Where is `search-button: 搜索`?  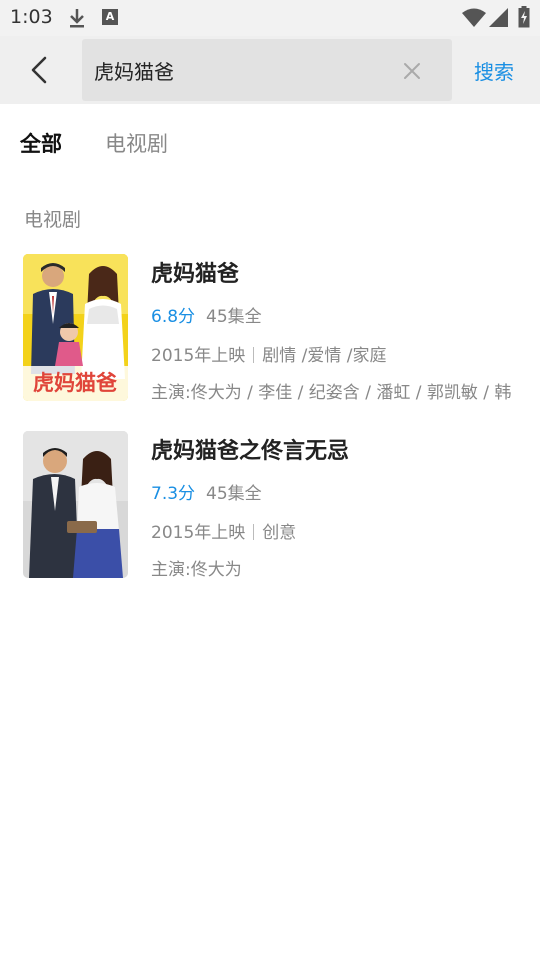
search-button: 搜索 is located at coordinates (494, 70).